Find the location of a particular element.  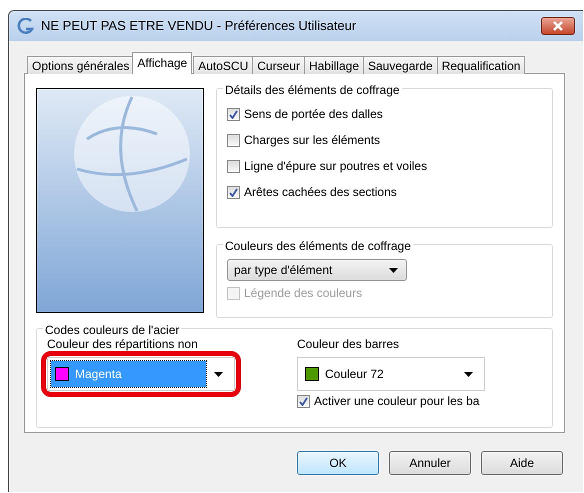

checkbox-label: Arêtes cachées des sections is located at coordinates (320, 192).